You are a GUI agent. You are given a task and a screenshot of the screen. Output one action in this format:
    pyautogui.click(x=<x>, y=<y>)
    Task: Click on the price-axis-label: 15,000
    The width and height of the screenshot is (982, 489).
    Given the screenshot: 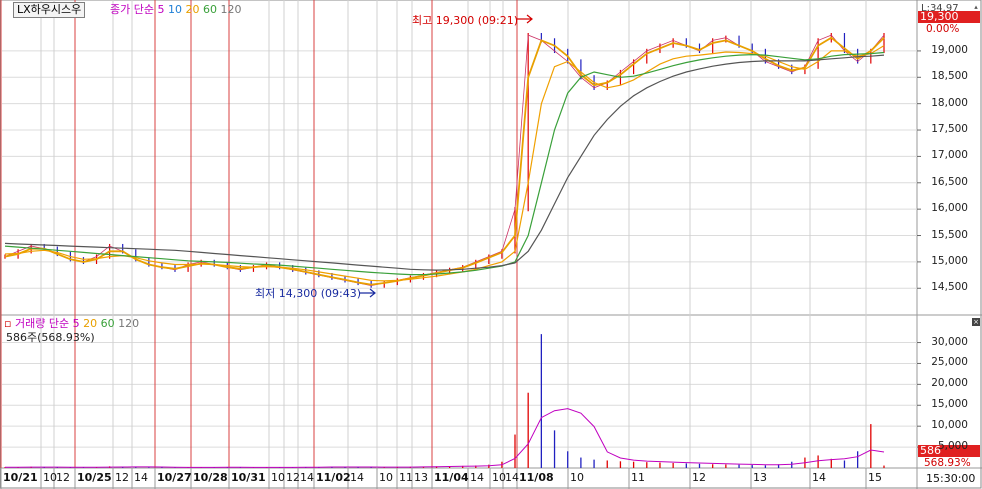 What is the action you would take?
    pyautogui.click(x=949, y=260)
    